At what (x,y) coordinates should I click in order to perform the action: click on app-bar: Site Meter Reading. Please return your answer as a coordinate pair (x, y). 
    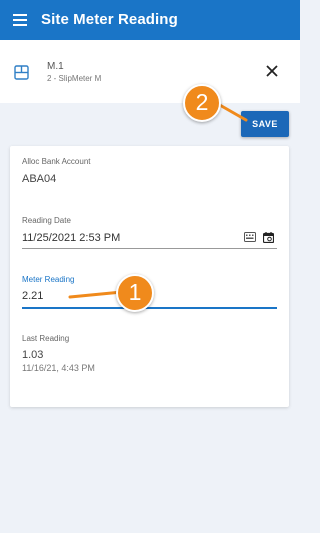
    Looking at the image, I should click on (150, 20).